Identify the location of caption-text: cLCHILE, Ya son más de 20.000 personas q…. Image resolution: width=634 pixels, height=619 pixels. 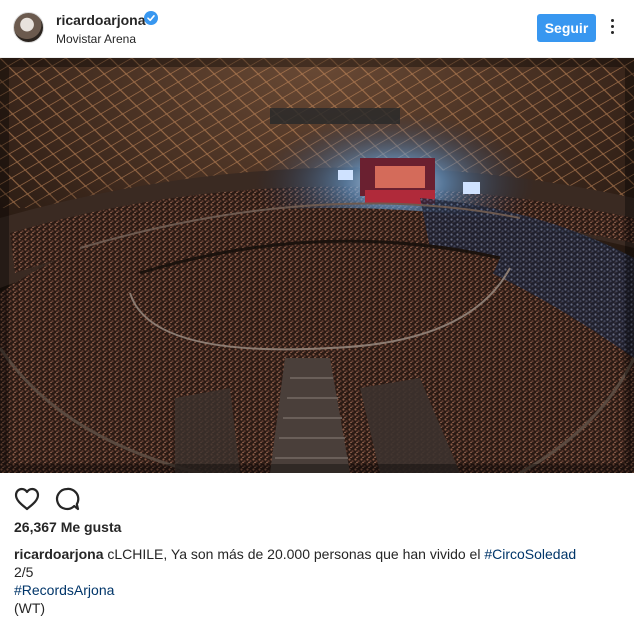
(294, 554).